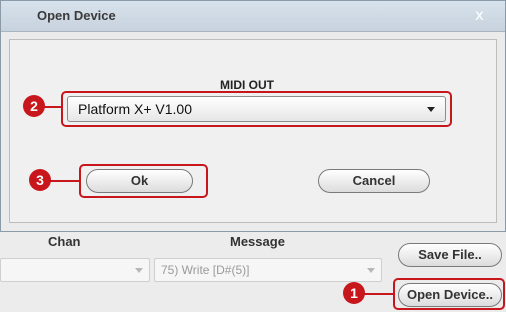 This screenshot has width=506, height=312. Describe the element at coordinates (450, 255) in the screenshot. I see `save-file-button: Save File..` at that location.